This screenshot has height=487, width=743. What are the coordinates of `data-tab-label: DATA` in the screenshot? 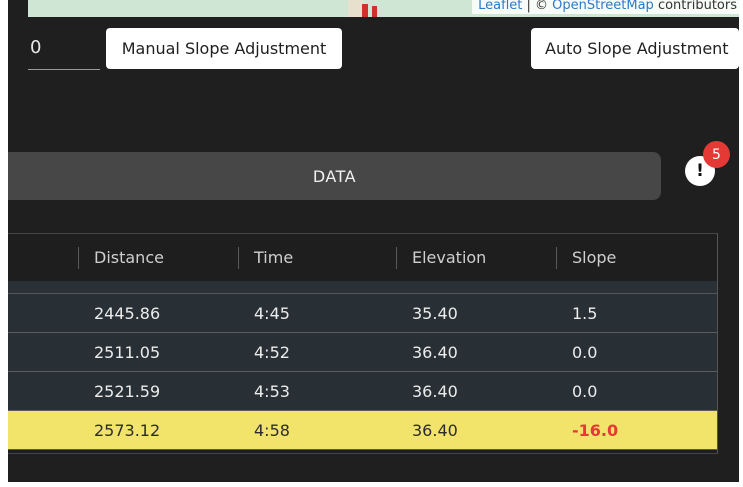 It's located at (334, 176).